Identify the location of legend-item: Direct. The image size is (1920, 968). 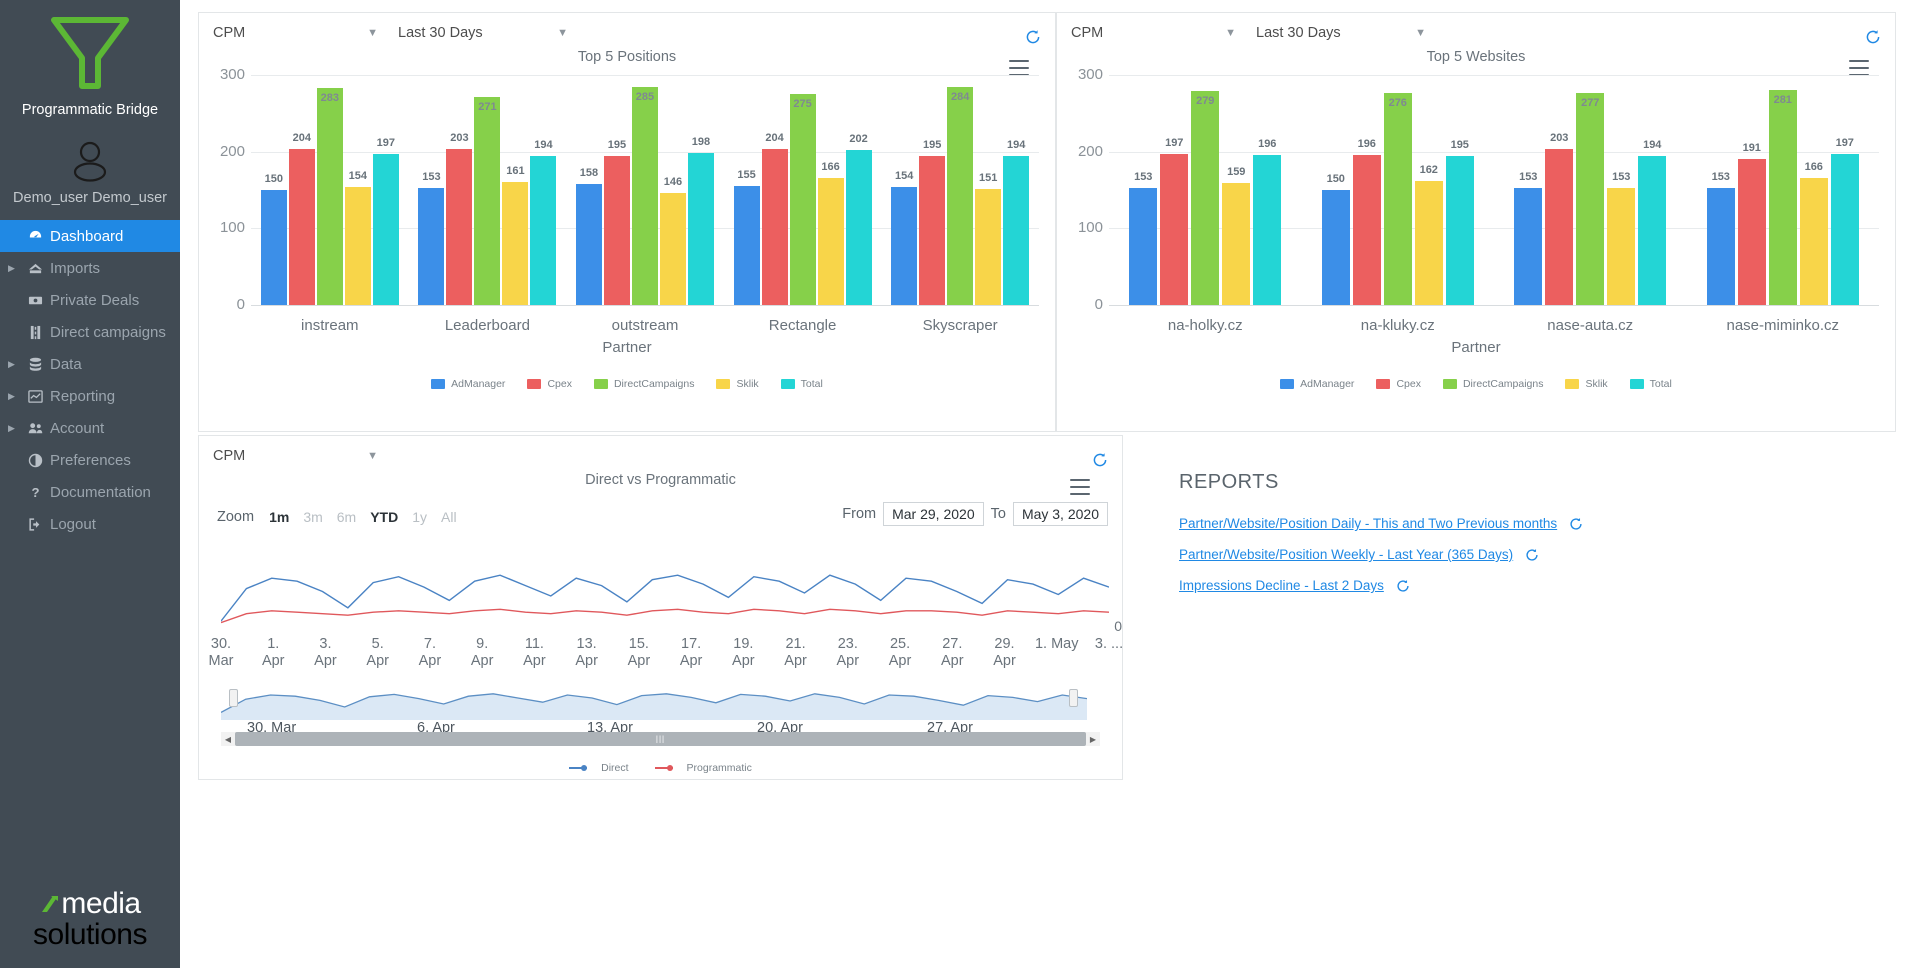
(599, 768).